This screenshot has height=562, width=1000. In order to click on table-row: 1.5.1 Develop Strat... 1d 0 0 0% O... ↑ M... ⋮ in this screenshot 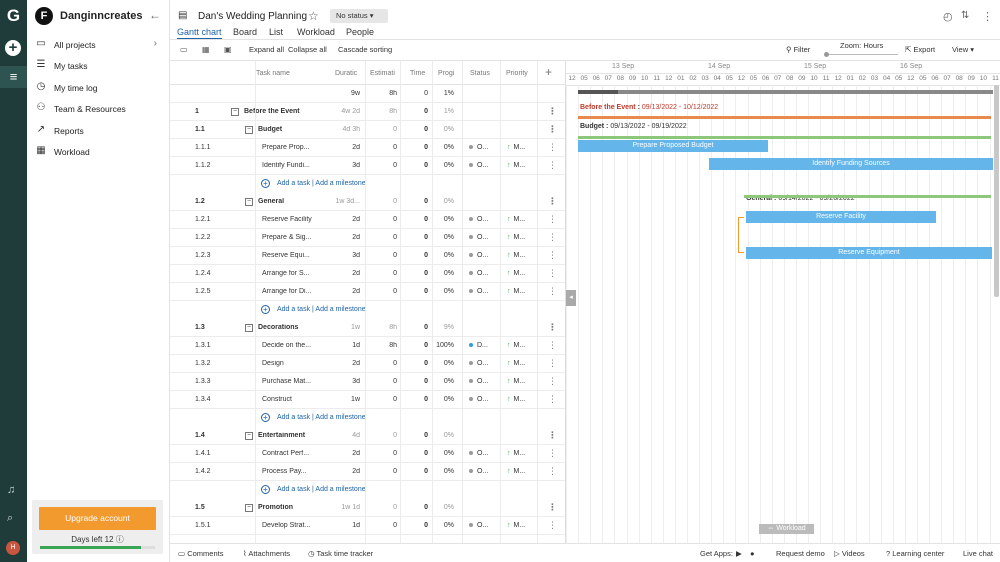, I will do `click(367, 526)`.